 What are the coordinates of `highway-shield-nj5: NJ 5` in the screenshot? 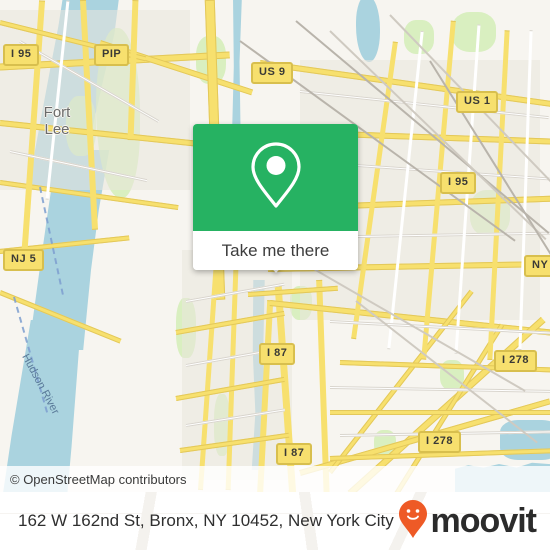 It's located at (24, 260).